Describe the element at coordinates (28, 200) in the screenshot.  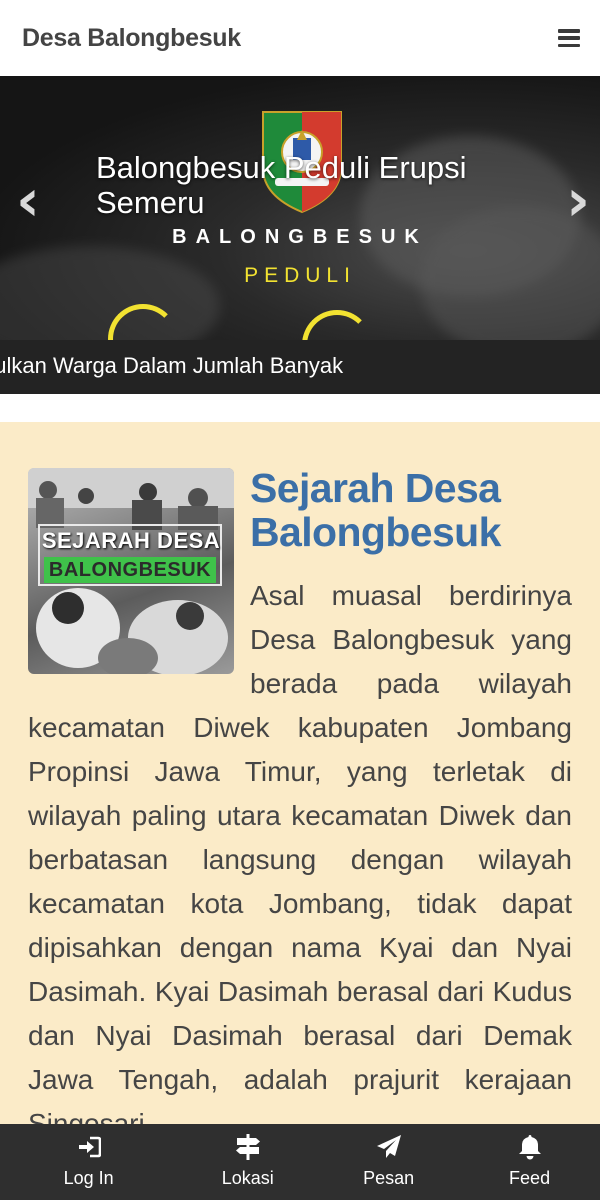
I see `chevron-left-icon: ‹` at that location.